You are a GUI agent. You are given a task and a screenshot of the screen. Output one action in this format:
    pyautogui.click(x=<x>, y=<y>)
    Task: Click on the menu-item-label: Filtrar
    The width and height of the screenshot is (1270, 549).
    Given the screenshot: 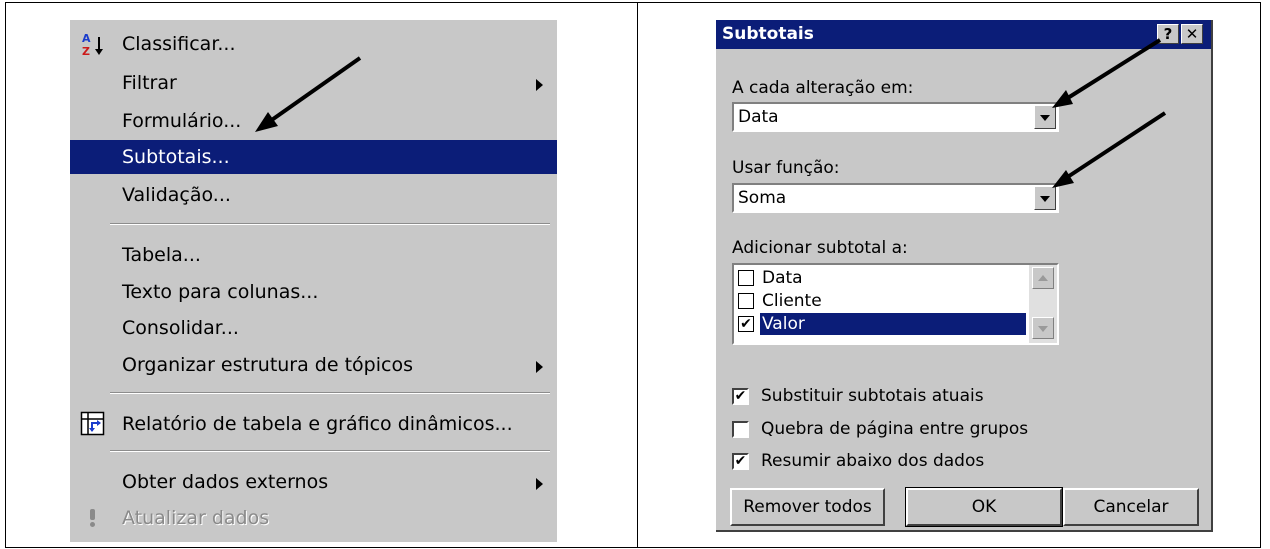 What is the action you would take?
    pyautogui.click(x=149, y=83)
    